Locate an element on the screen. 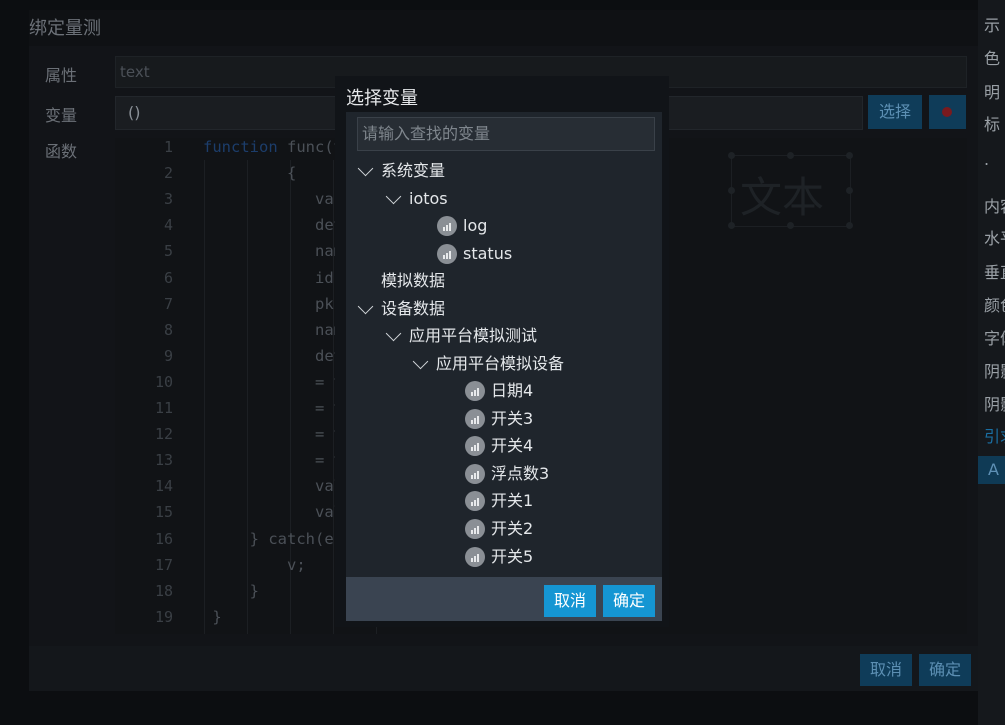 This screenshot has width=1005, height=725. tree-node-label: 模拟数据 is located at coordinates (413, 280).